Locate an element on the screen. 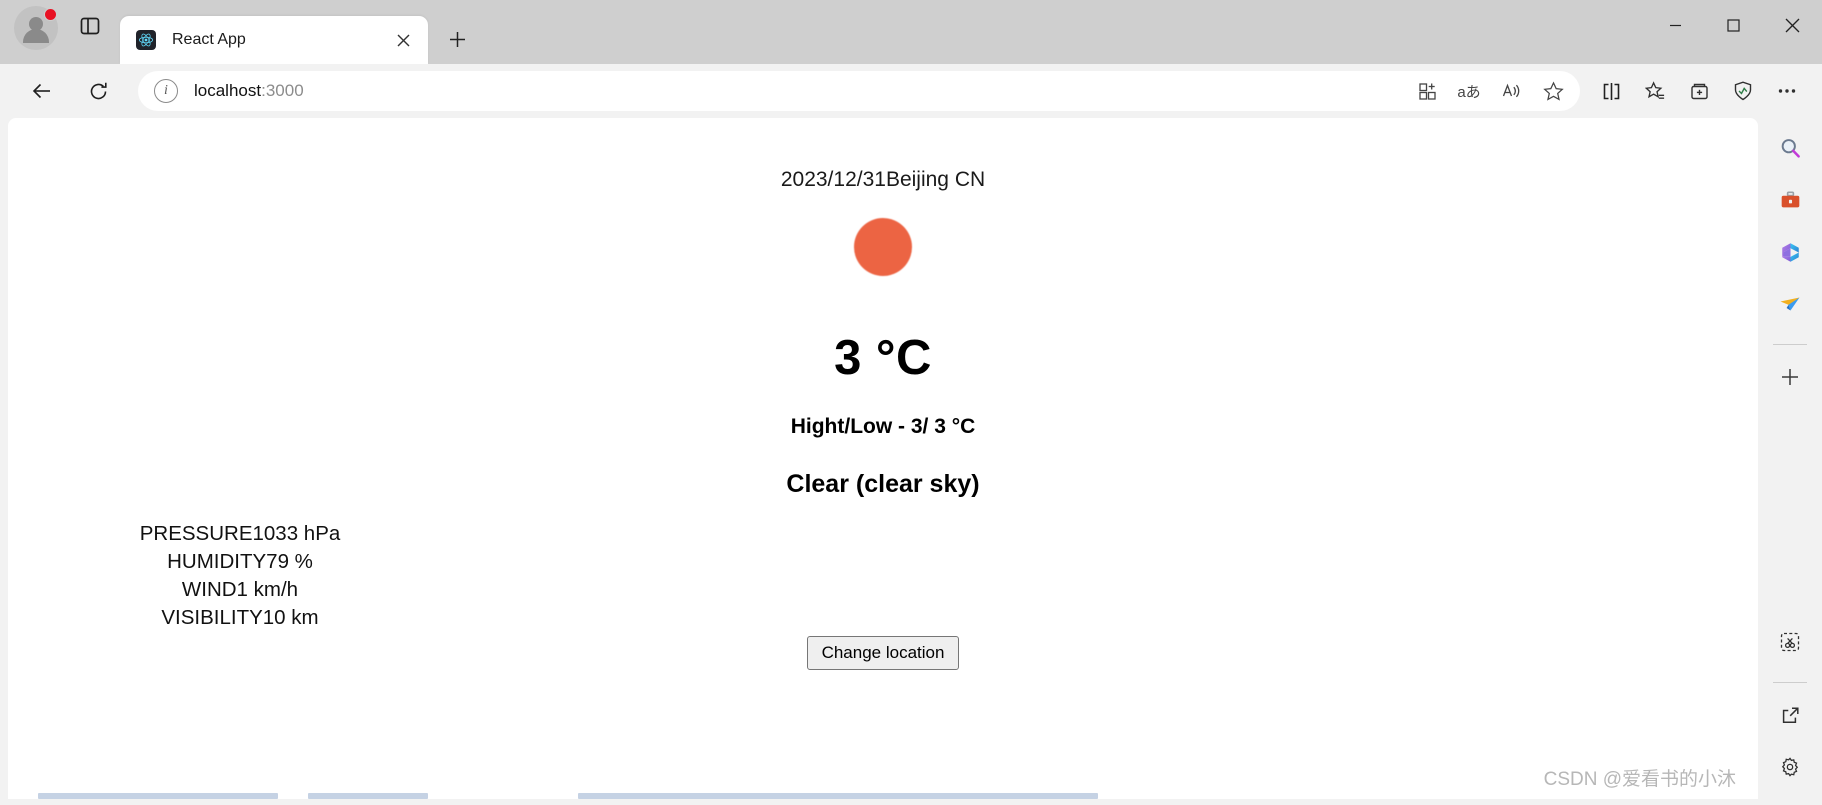 This screenshot has width=1822, height=805. weather-condition: Clear (clear sky) is located at coordinates (883, 484).